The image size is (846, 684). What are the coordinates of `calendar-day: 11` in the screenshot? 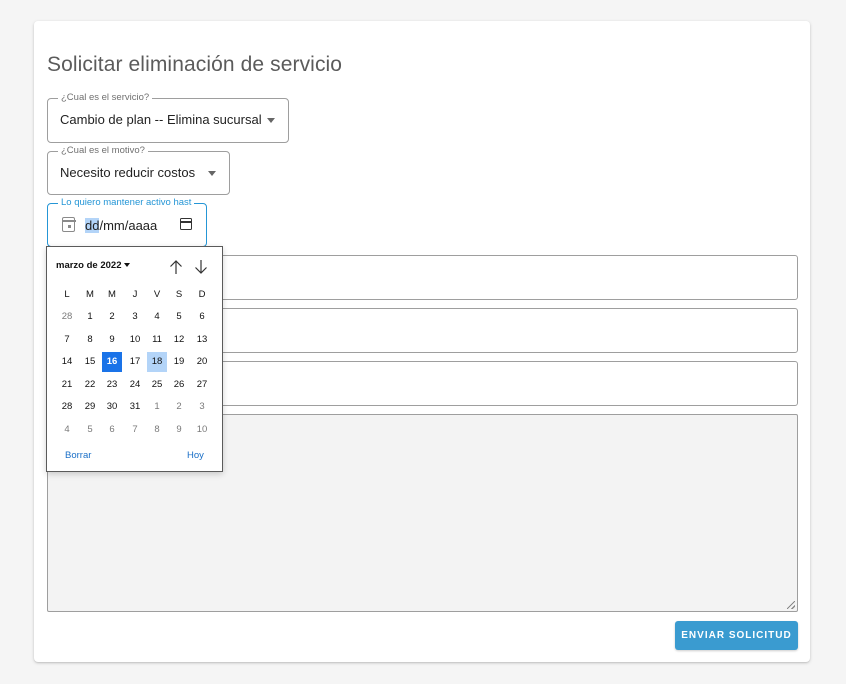 It's located at (157, 340).